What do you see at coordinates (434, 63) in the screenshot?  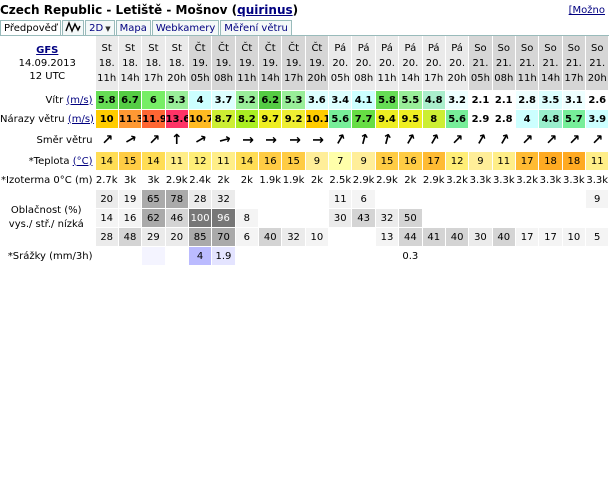 I see `time-header: Pá 20. 17h` at bounding box center [434, 63].